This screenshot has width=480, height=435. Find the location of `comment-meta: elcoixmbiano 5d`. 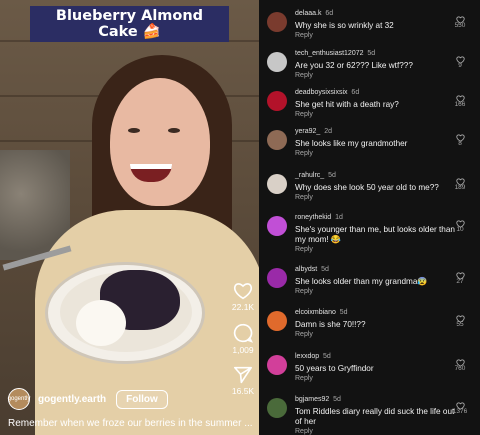

comment-meta: elcoixmbiano 5d is located at coordinates (321, 312).